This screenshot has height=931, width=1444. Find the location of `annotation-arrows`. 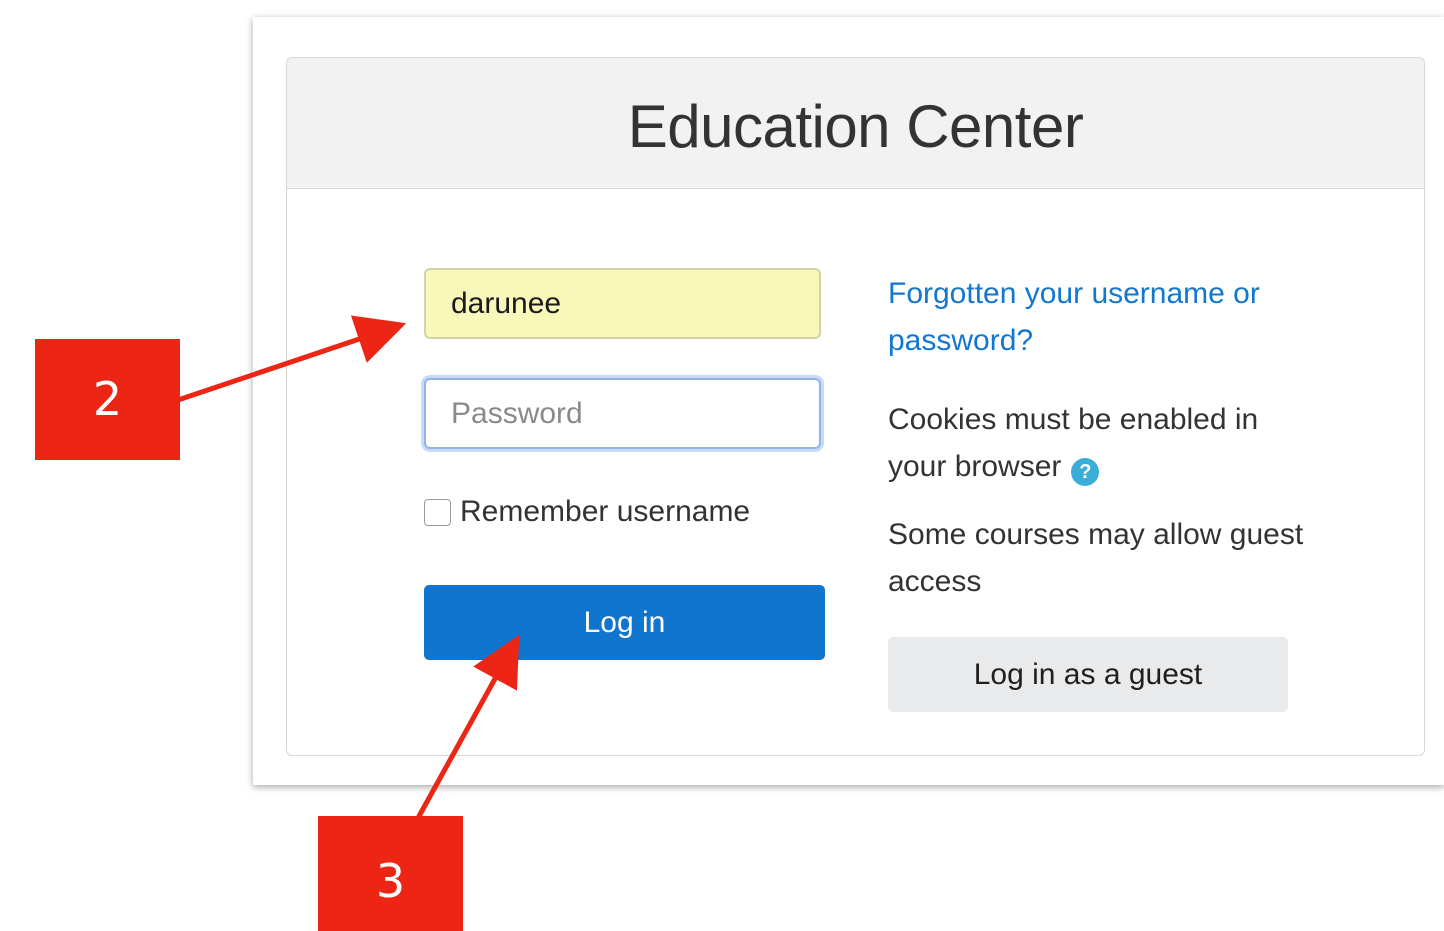

annotation-arrows is located at coordinates (348, 567).